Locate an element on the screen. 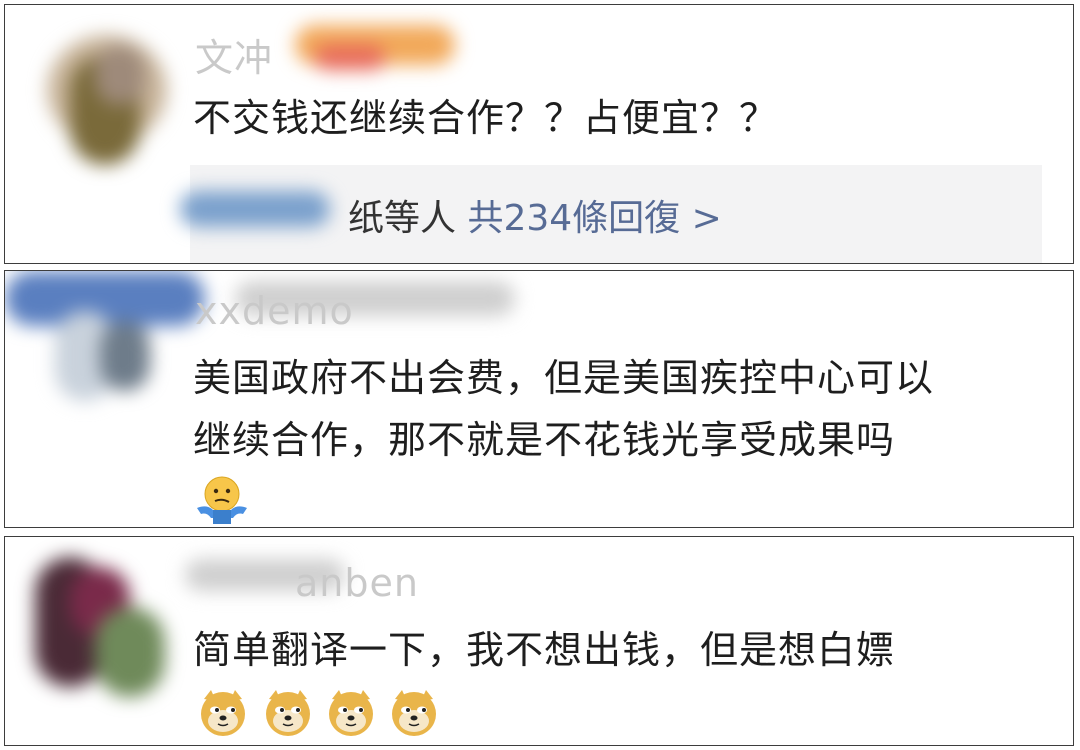 This screenshot has width=1080, height=750. username: xxdemo is located at coordinates (274, 311).